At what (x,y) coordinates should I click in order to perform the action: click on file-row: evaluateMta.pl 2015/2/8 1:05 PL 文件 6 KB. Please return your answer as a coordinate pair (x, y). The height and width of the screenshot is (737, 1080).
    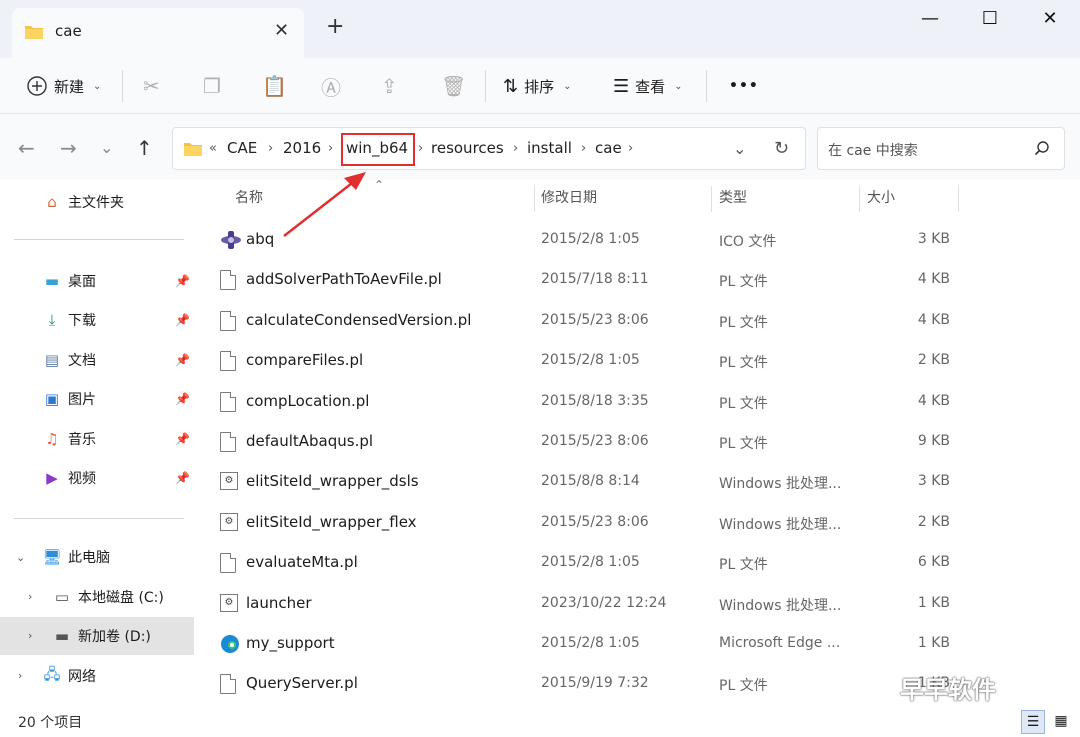
    Looking at the image, I should click on (640, 563).